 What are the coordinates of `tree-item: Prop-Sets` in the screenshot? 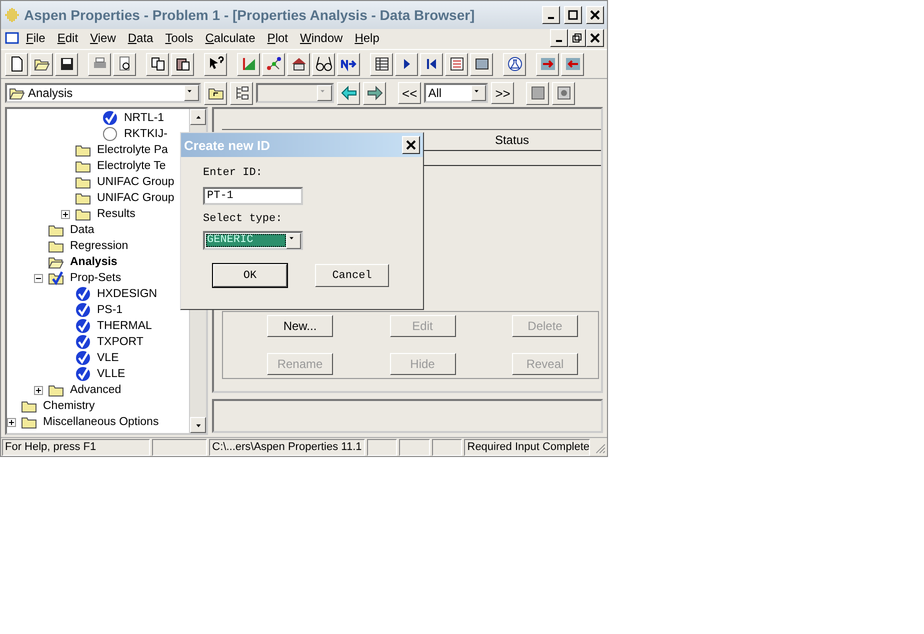 It's located at (95, 278).